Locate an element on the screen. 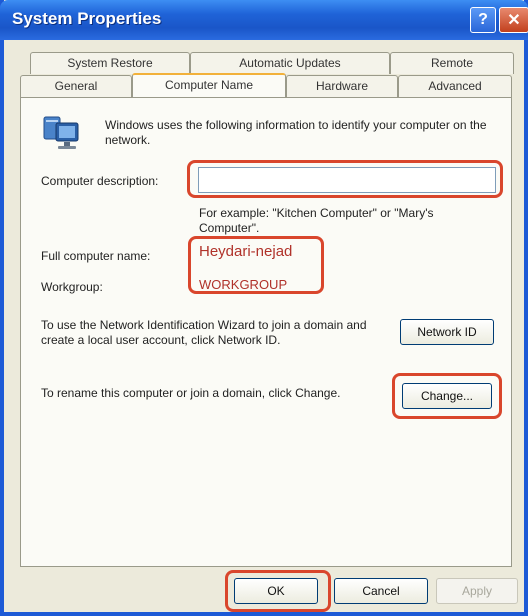 This screenshot has height=616, width=528. tab-label: Automatic Updates is located at coordinates (290, 63).